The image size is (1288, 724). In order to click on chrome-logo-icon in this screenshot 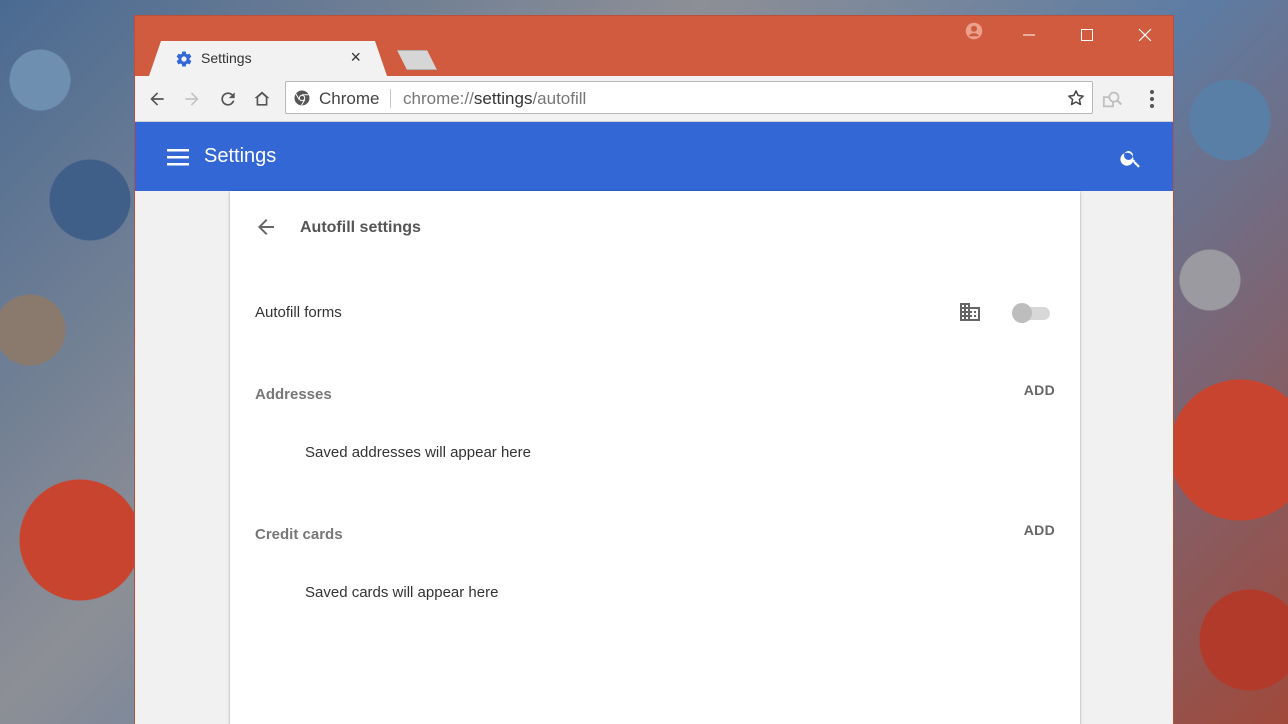, I will do `click(302, 98)`.